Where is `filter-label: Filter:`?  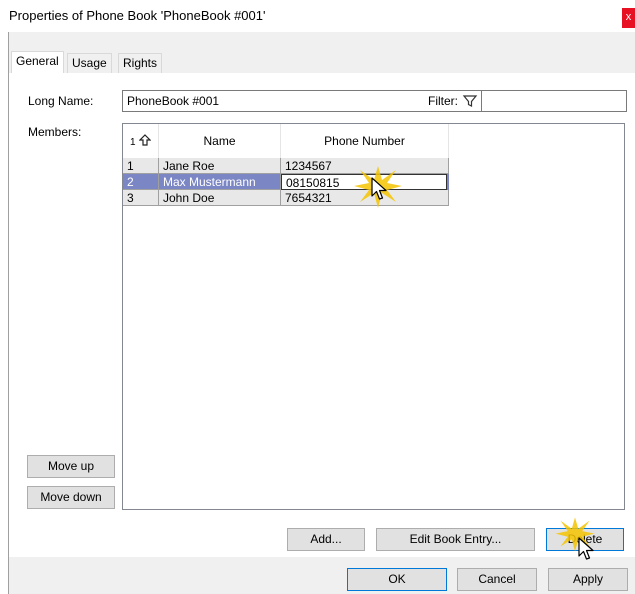
filter-label: Filter: is located at coordinates (443, 101).